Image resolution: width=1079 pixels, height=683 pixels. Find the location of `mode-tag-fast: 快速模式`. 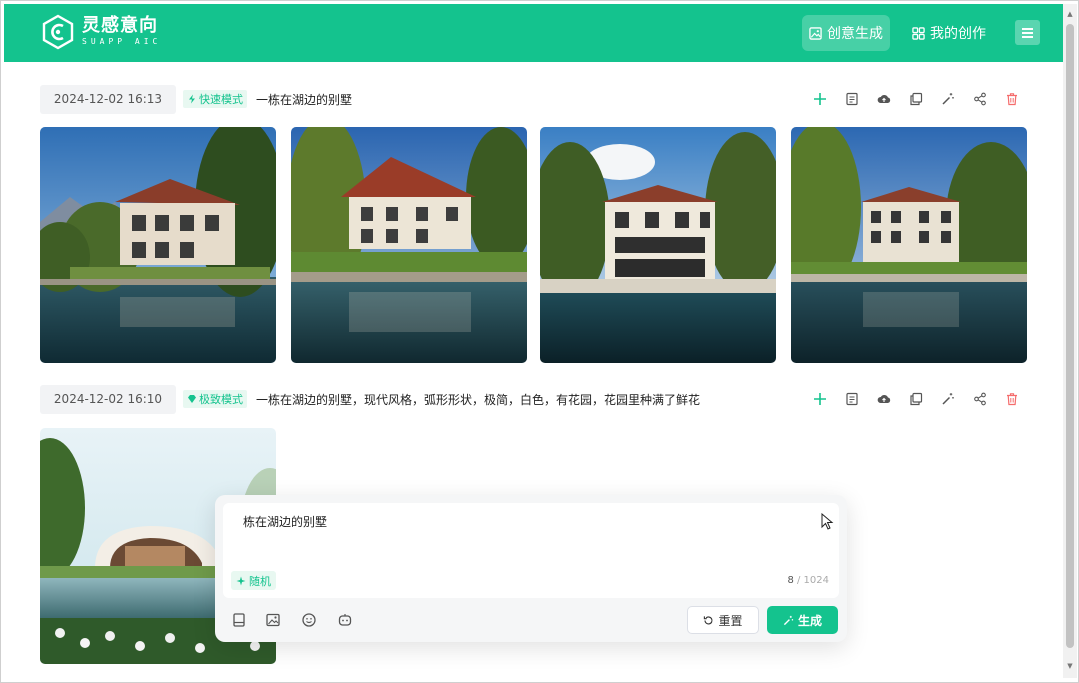

mode-tag-fast: 快速模式 is located at coordinates (215, 99).